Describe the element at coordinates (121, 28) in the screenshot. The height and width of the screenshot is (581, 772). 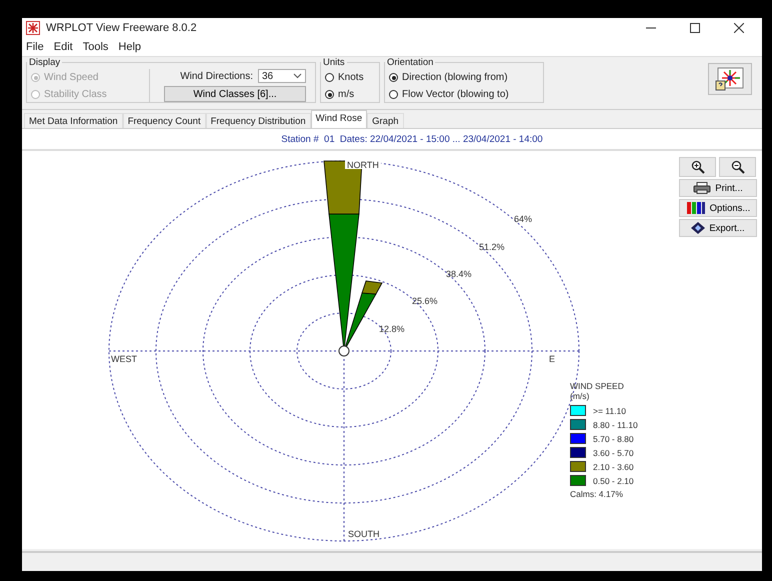
I see `window-title: WRPLOT View Freeware 8.0.2` at that location.